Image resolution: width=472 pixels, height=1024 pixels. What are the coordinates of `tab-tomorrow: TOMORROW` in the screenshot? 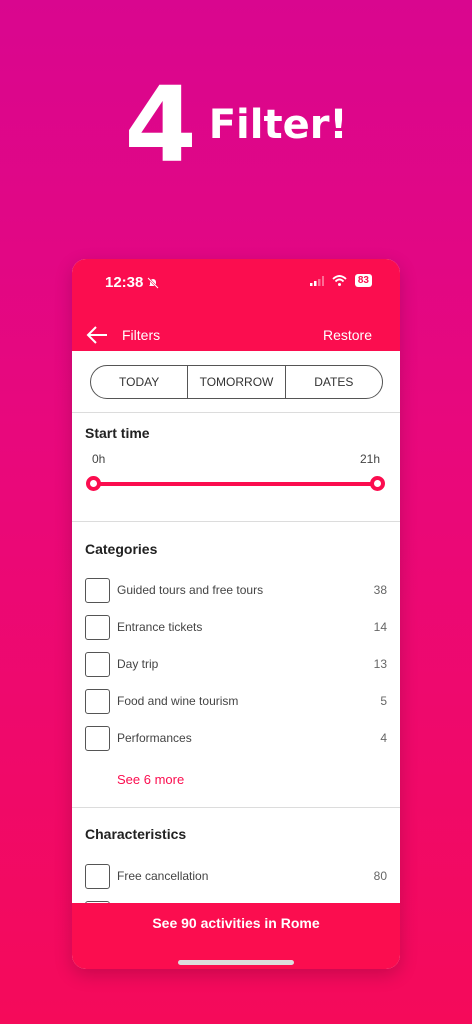 It's located at (235, 382).